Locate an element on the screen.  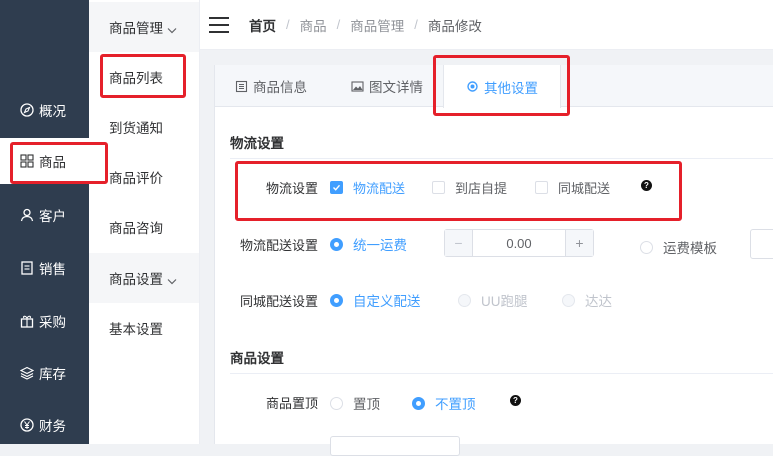
checkbox-checked-icon is located at coordinates (336, 187).